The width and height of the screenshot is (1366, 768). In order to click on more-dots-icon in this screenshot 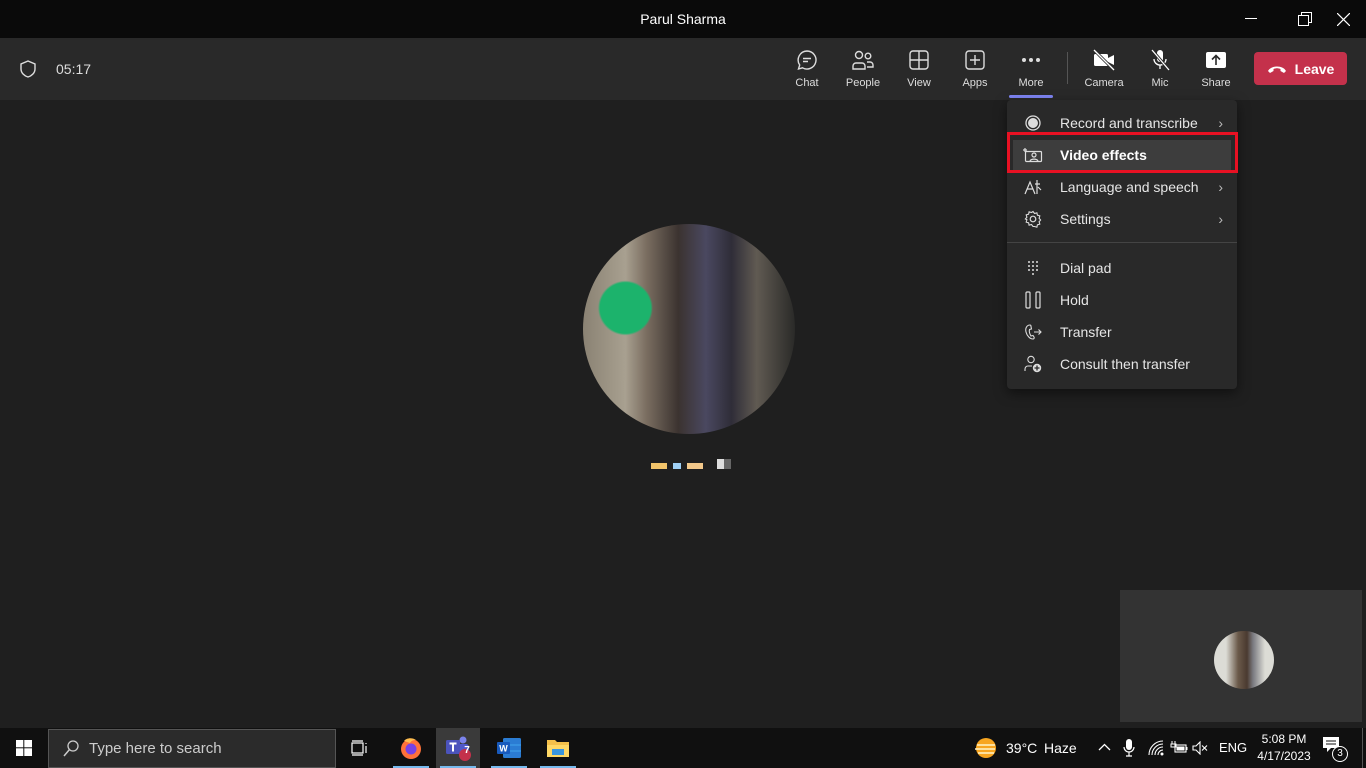, I will do `click(1031, 60)`.